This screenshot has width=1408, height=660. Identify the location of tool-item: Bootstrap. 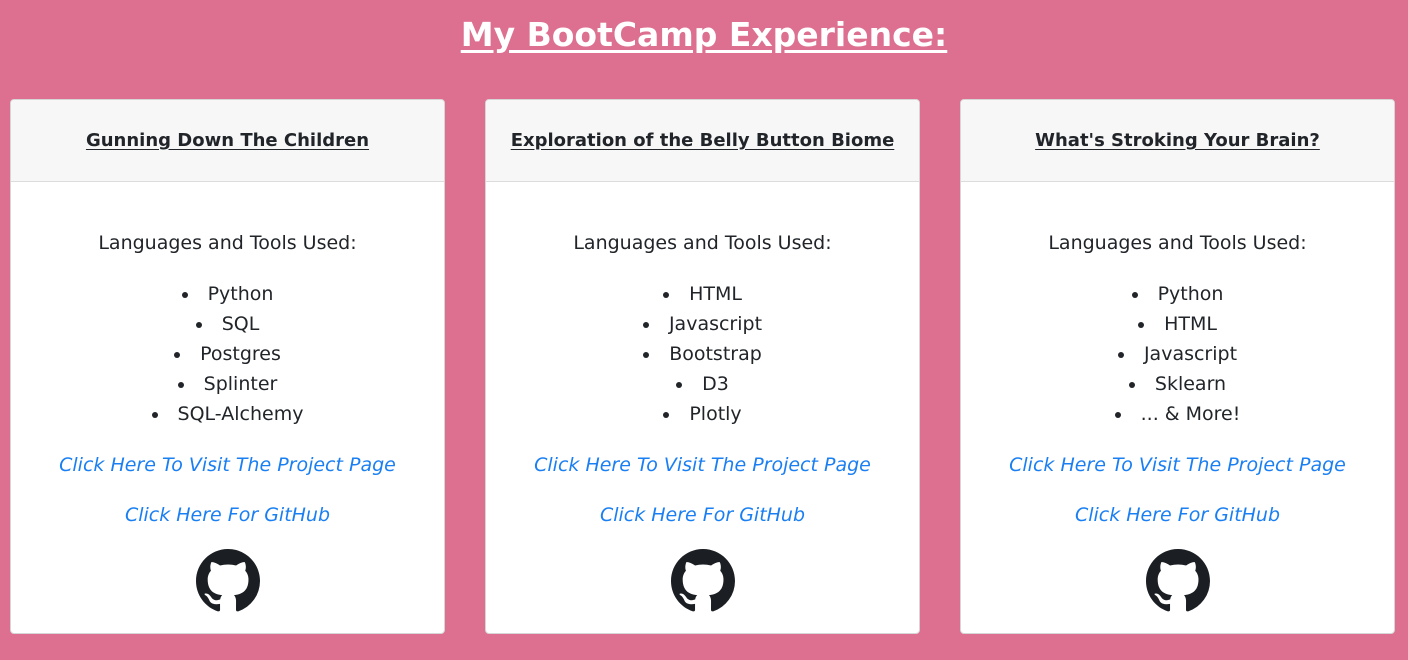
(702, 354).